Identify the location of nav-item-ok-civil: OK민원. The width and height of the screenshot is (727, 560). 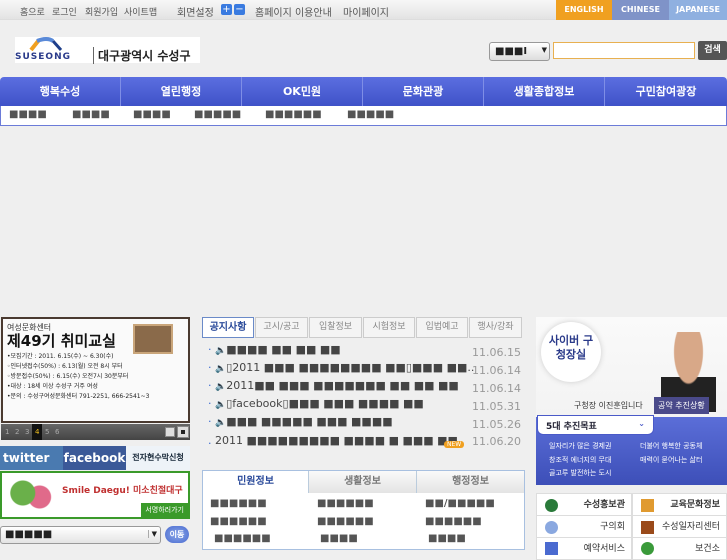
(302, 91).